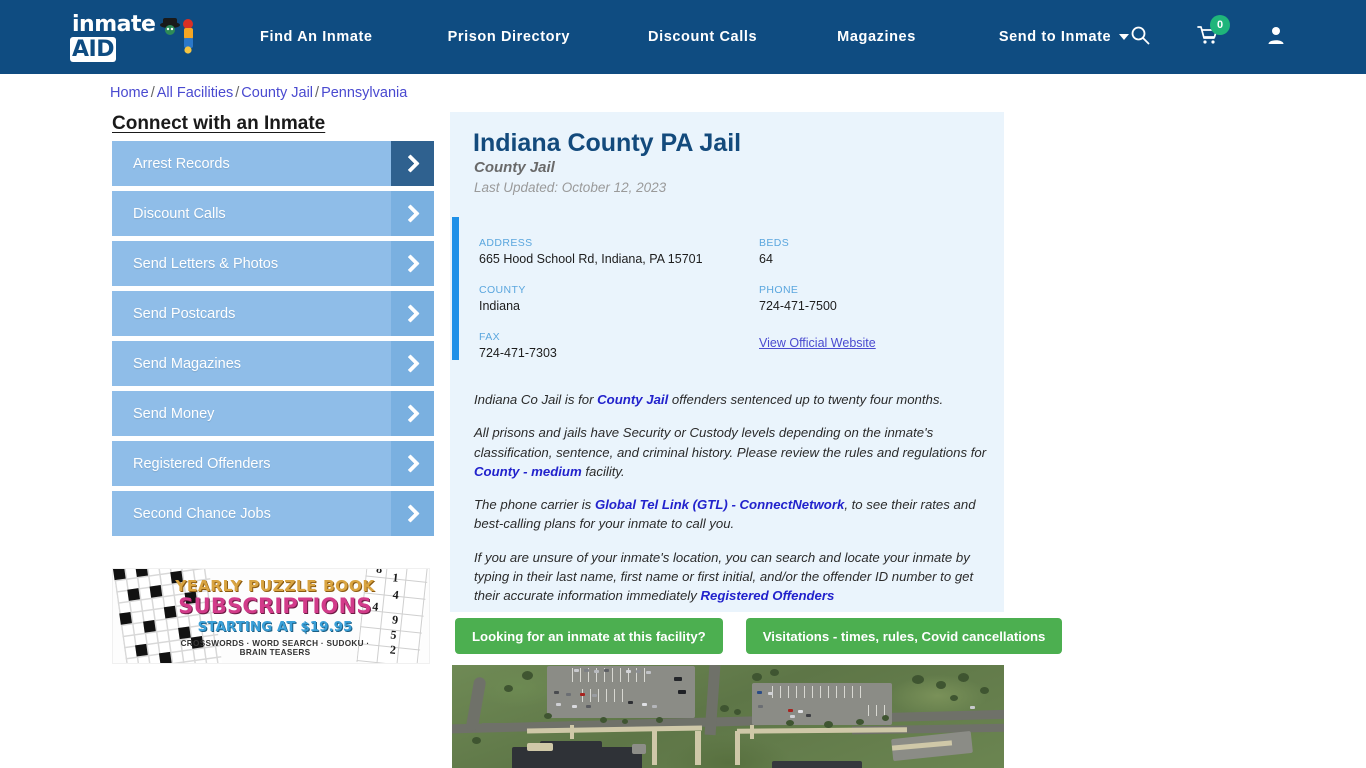  Describe the element at coordinates (603, 471) in the screenshot. I see `paragraph-text: facility.` at that location.